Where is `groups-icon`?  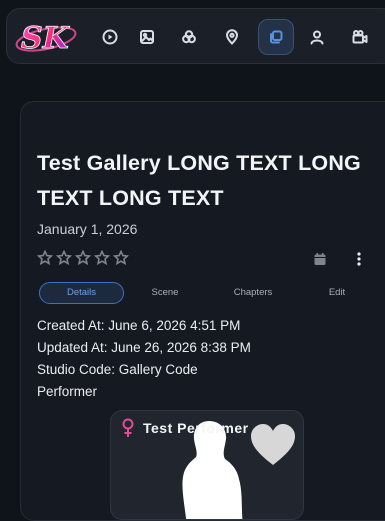
groups-icon is located at coordinates (189, 37).